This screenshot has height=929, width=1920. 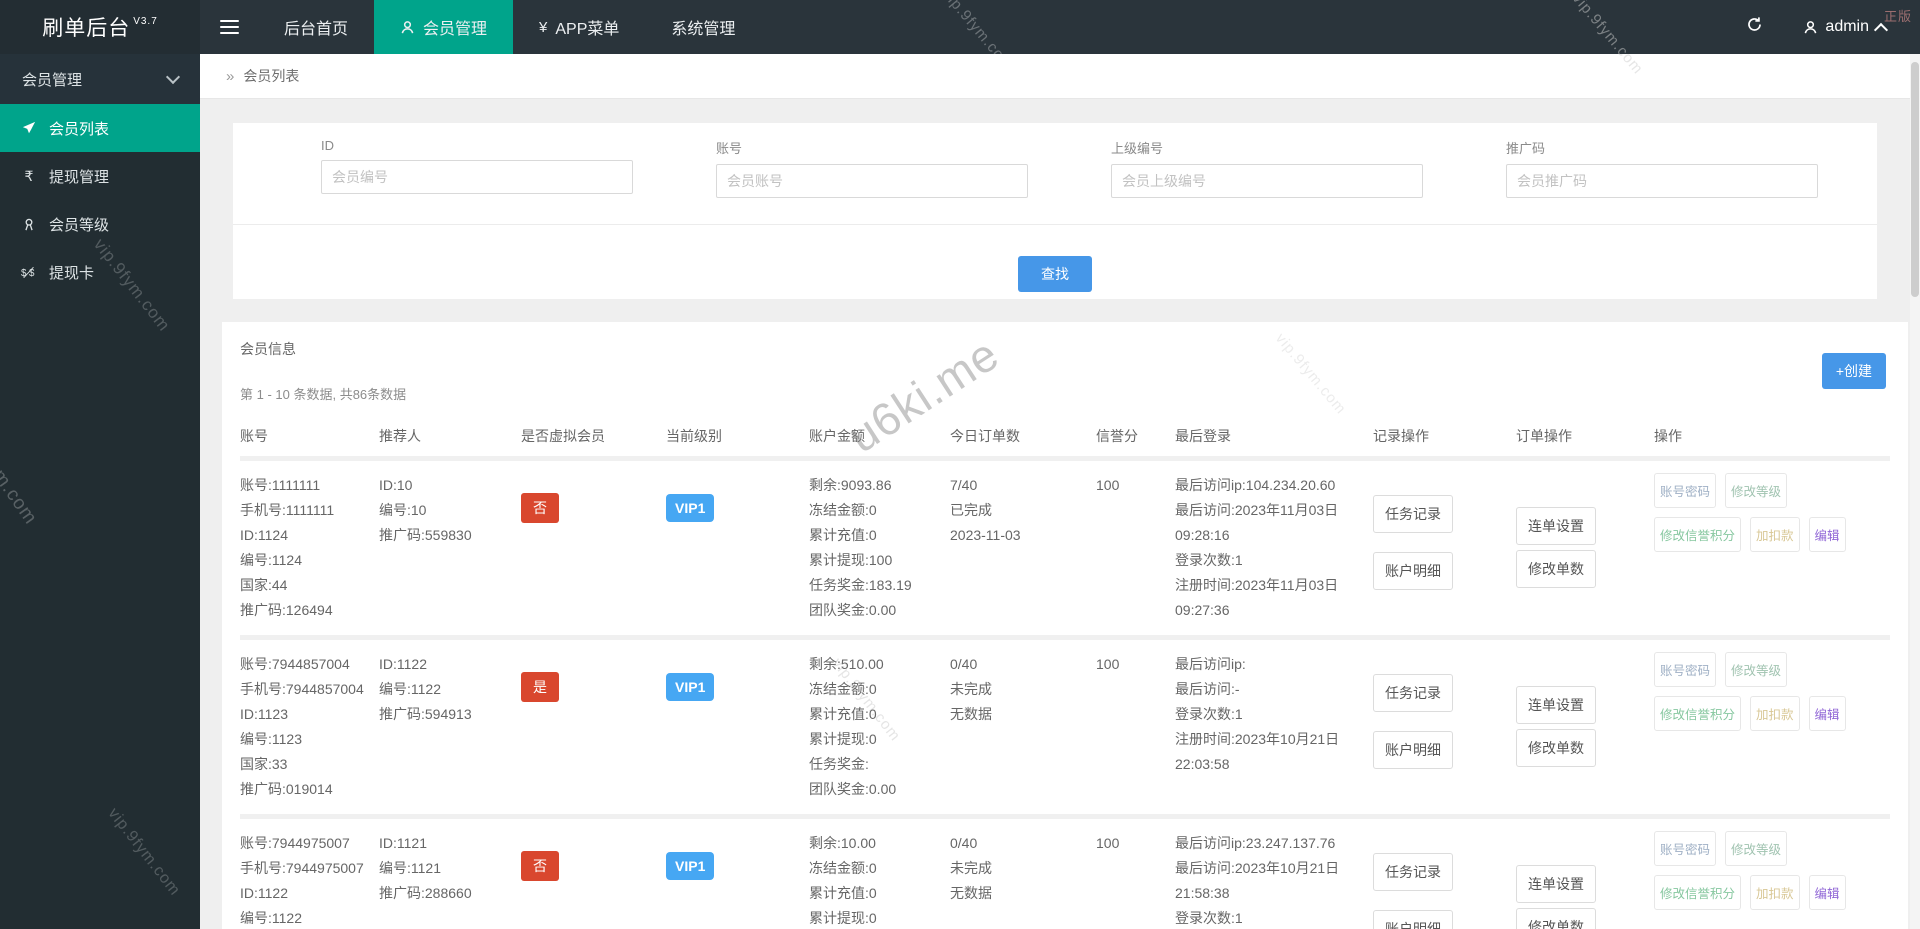 What do you see at coordinates (302, 868) in the screenshot?
I see `cell-line: 手机号:7944975007` at bounding box center [302, 868].